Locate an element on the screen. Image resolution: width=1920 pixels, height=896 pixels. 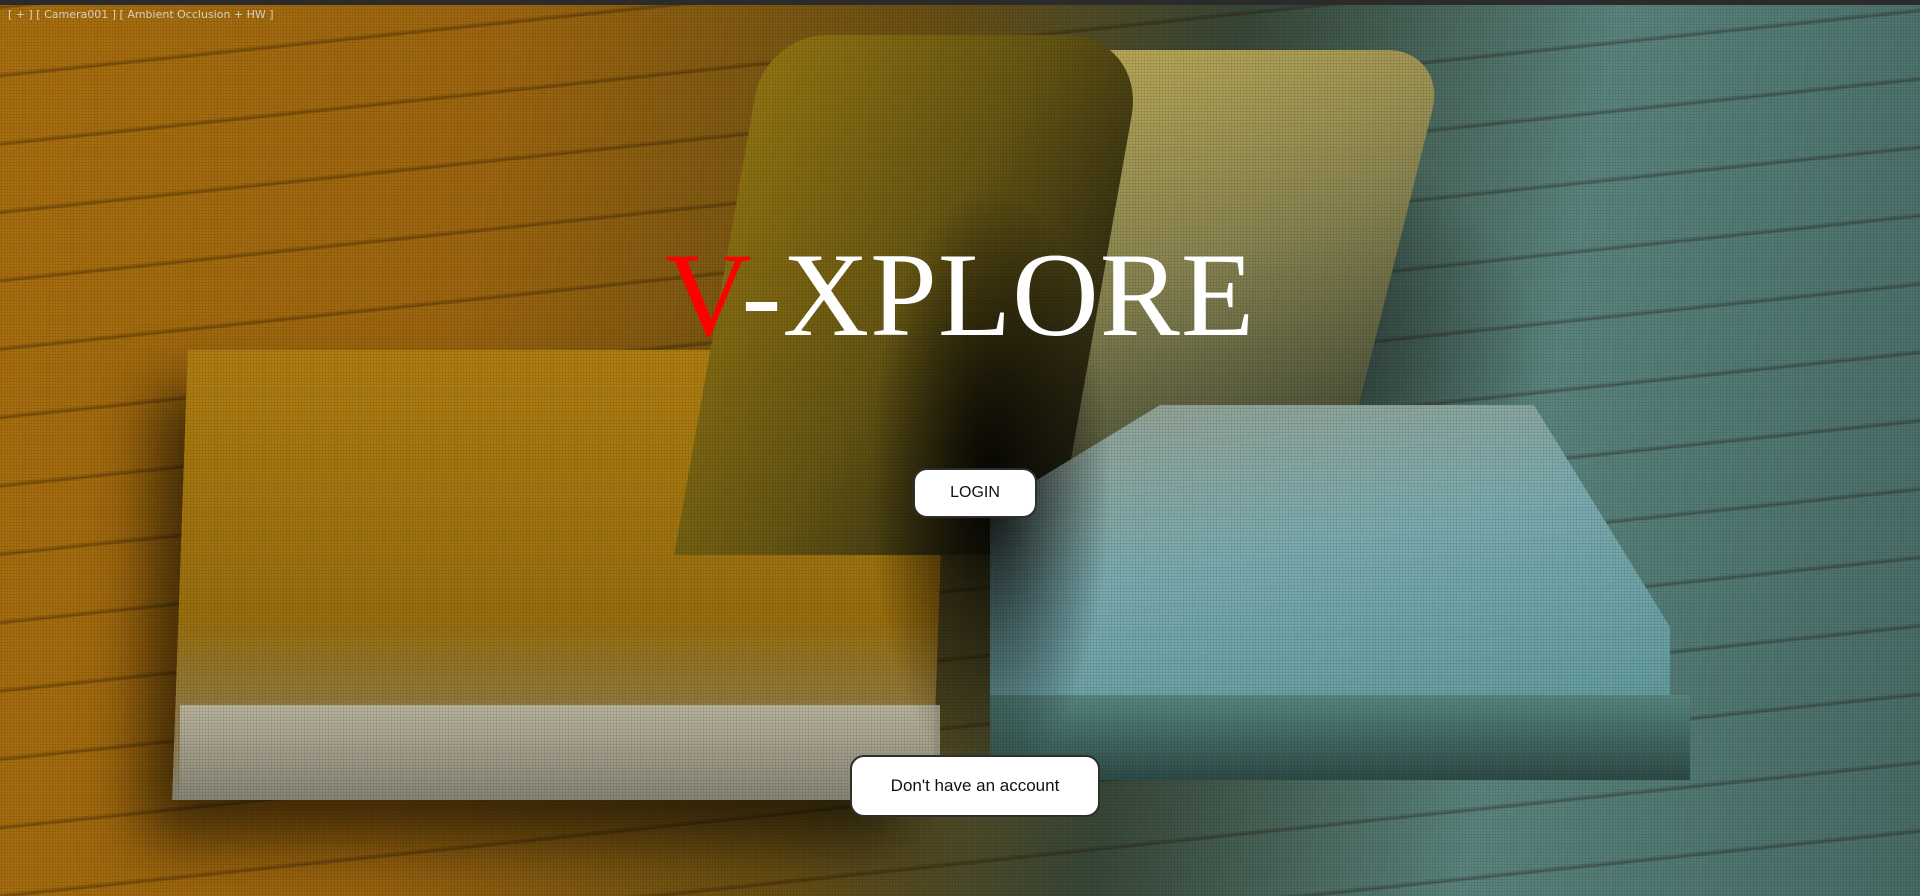
title-text: -XPLORE is located at coordinates (998, 294).